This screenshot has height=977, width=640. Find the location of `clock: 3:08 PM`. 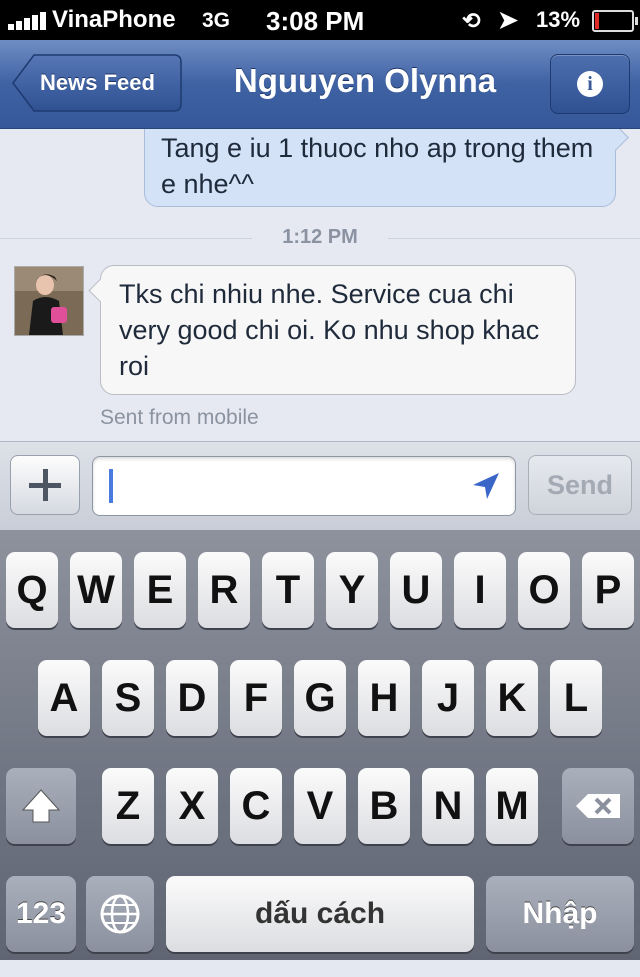

clock: 3:08 PM is located at coordinates (315, 21).